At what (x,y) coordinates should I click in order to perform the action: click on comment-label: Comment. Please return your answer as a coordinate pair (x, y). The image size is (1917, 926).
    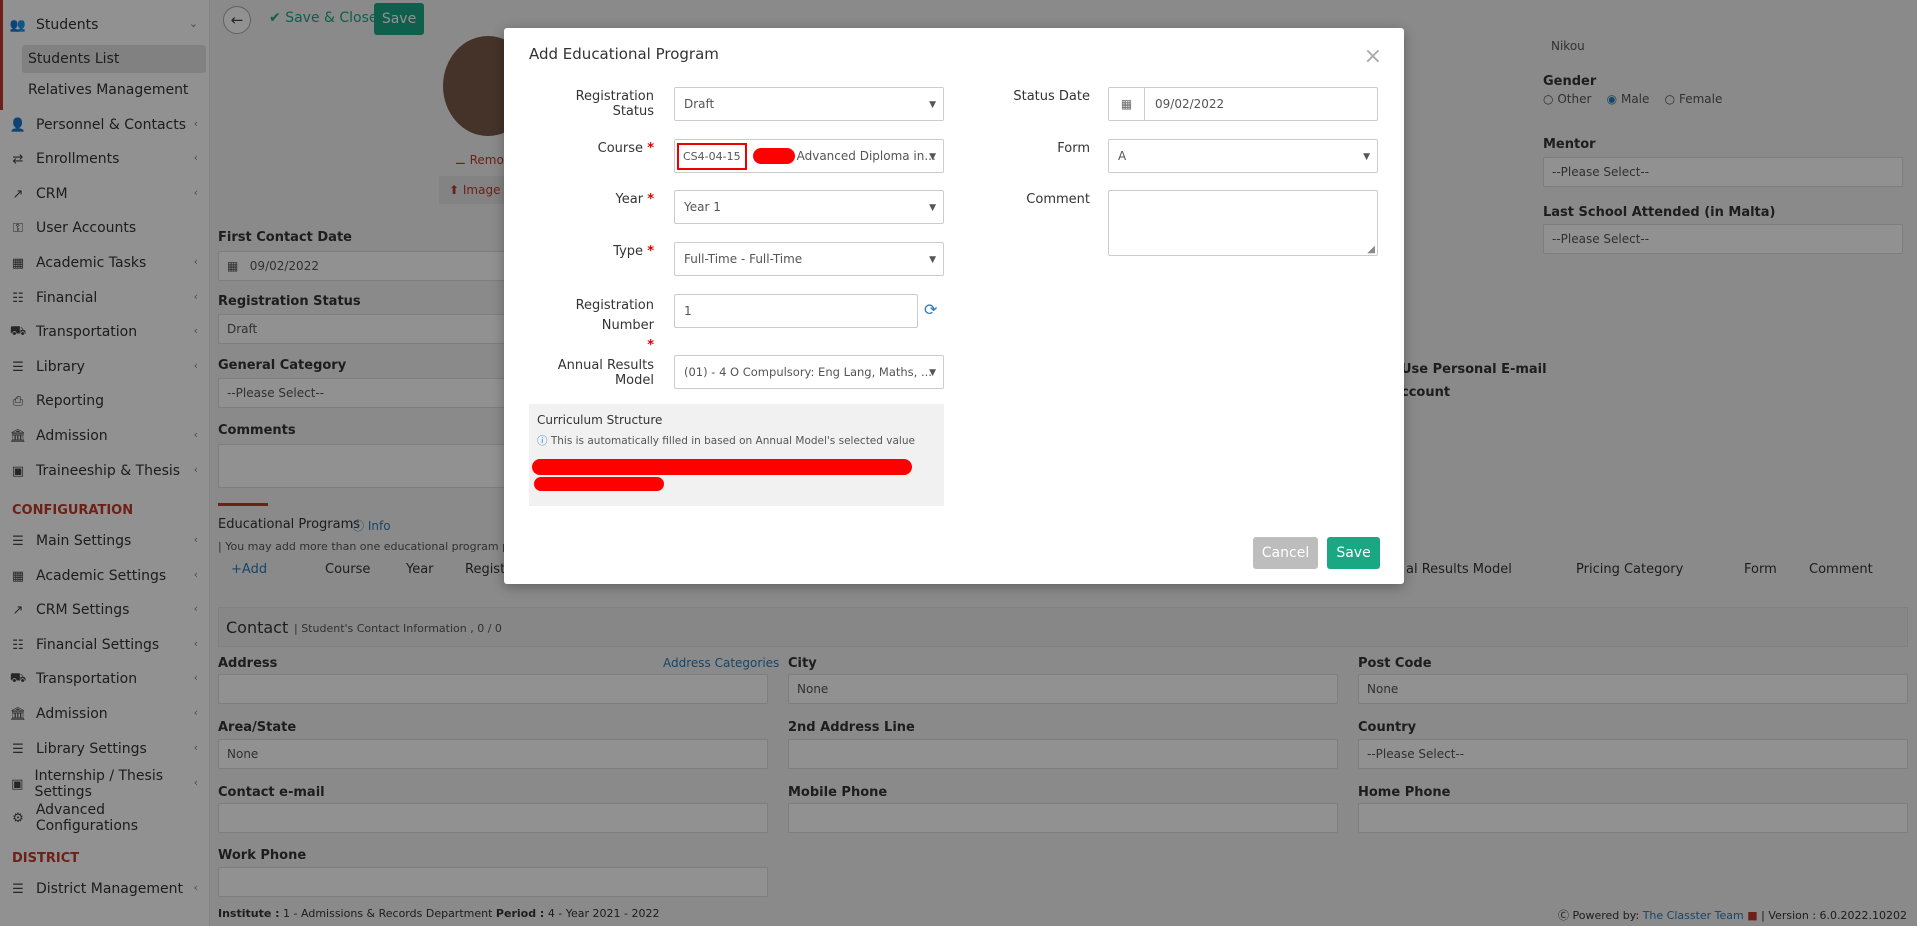
    Looking at the image, I should click on (1058, 199).